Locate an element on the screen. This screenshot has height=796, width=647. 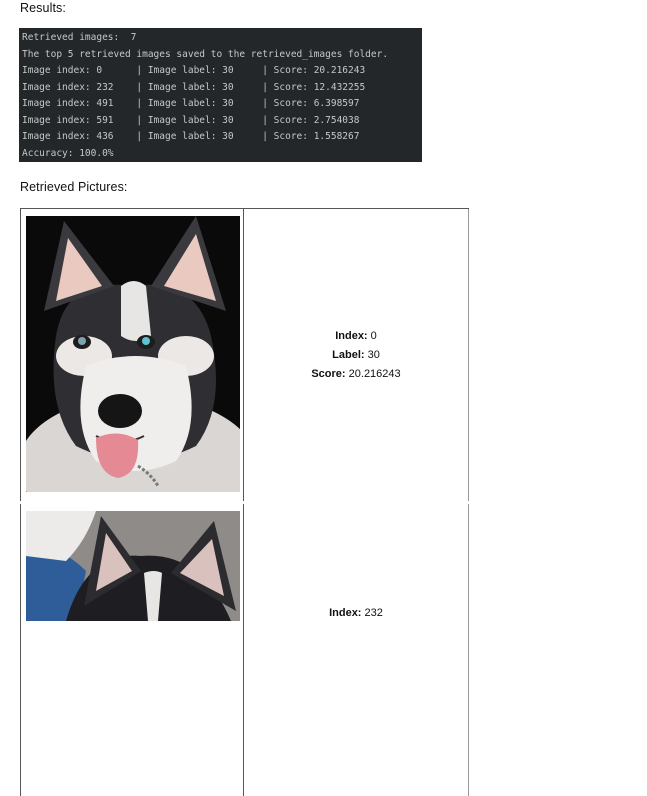
score-label: Score: is located at coordinates (328, 373).